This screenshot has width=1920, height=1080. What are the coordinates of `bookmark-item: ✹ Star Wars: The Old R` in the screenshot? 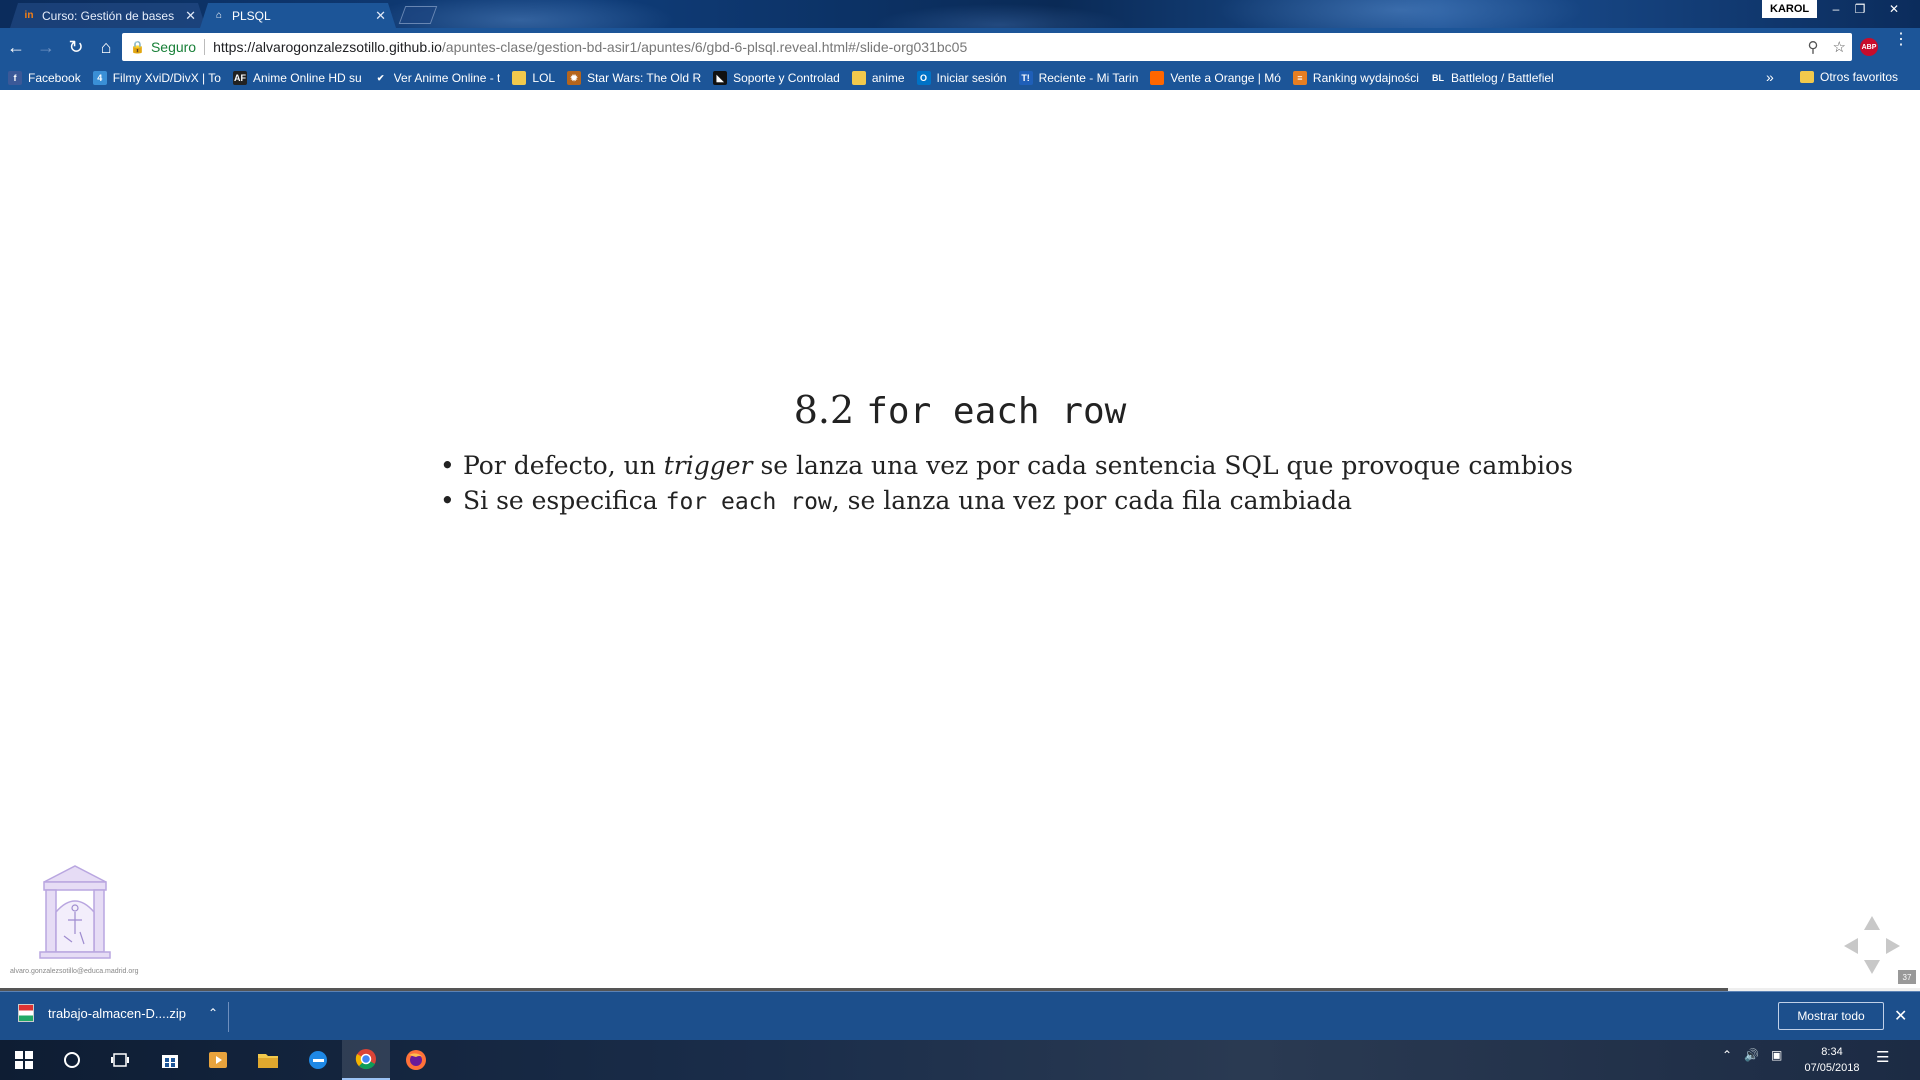 It's located at (634, 78).